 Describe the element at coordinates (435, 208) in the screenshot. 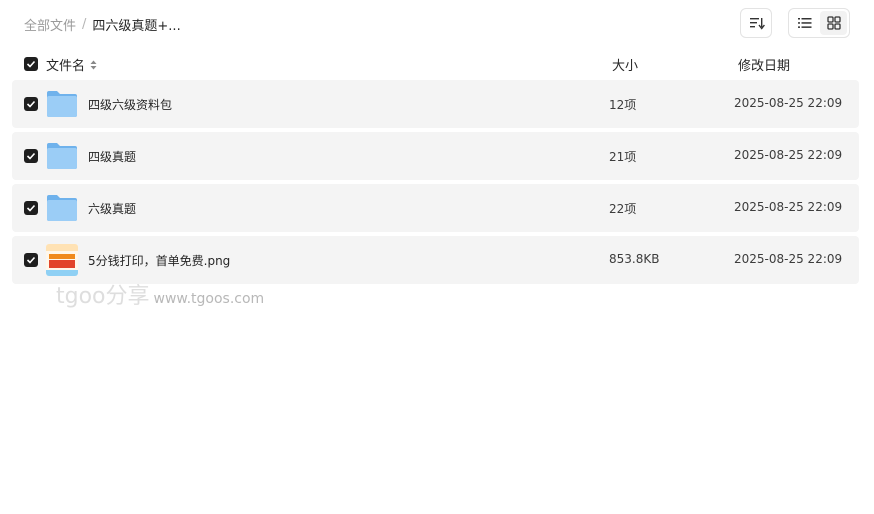

I see `file-row: 六级真题 22项 2025-08-25 22:09` at that location.